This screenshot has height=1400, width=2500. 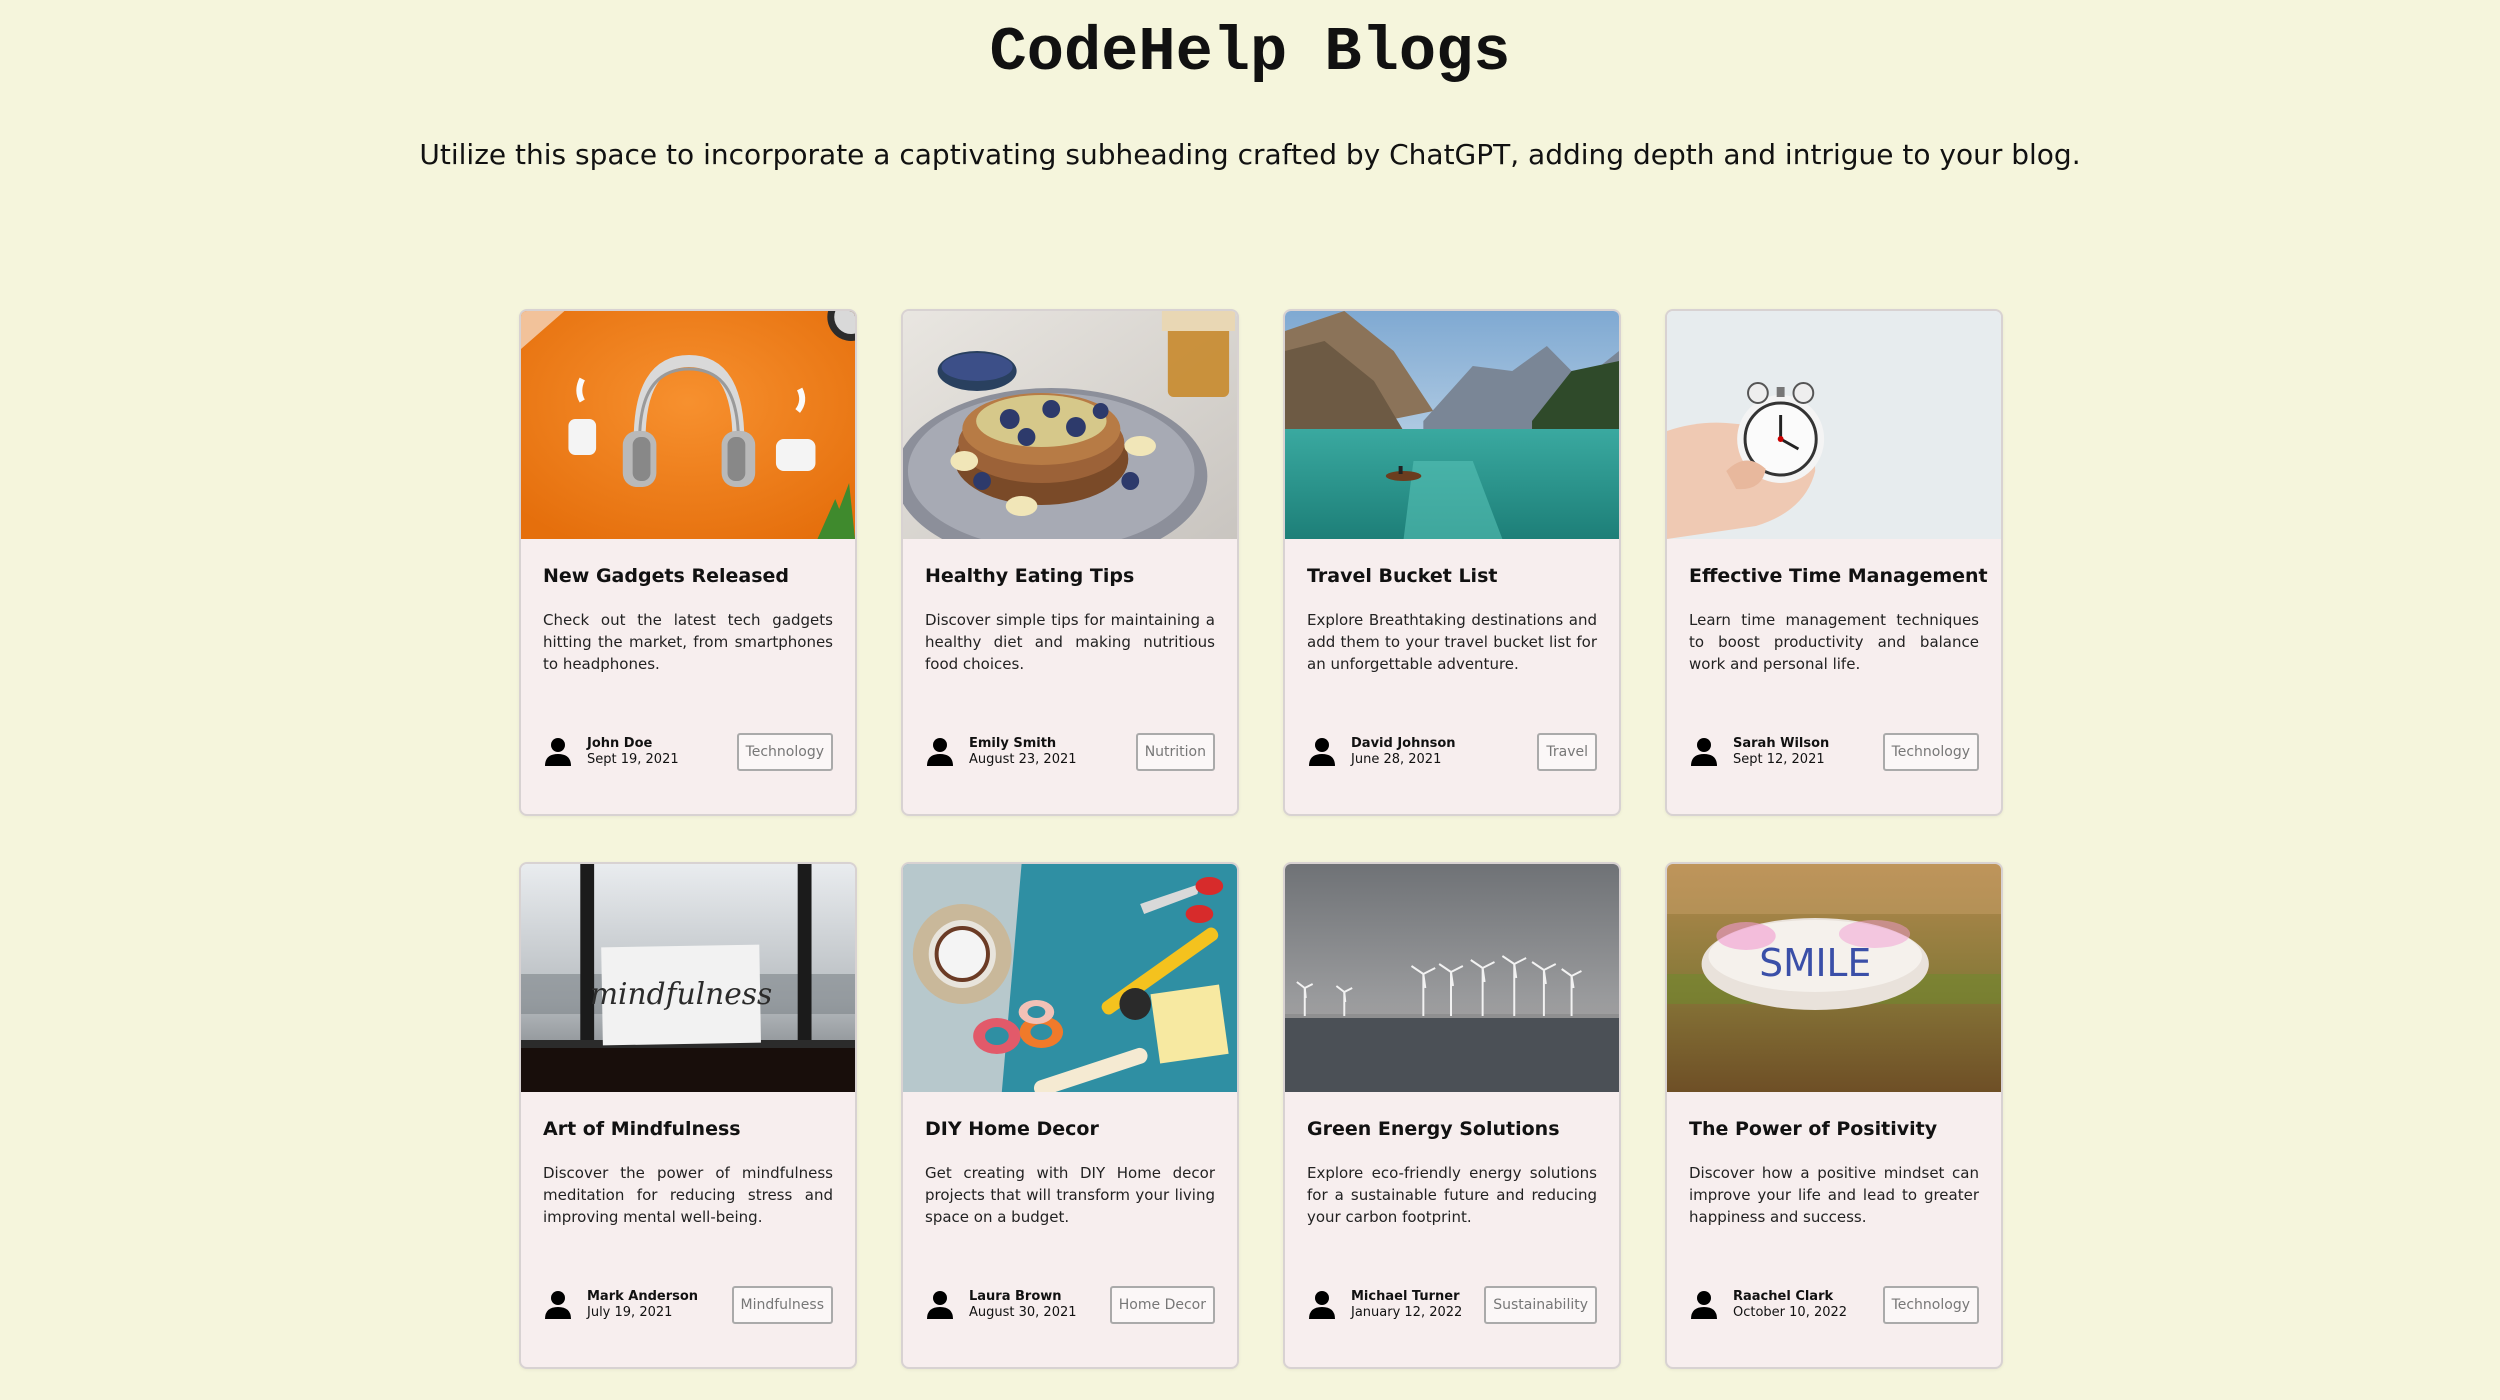 I want to click on post-date: July 19, 2021, so click(x=630, y=1312).